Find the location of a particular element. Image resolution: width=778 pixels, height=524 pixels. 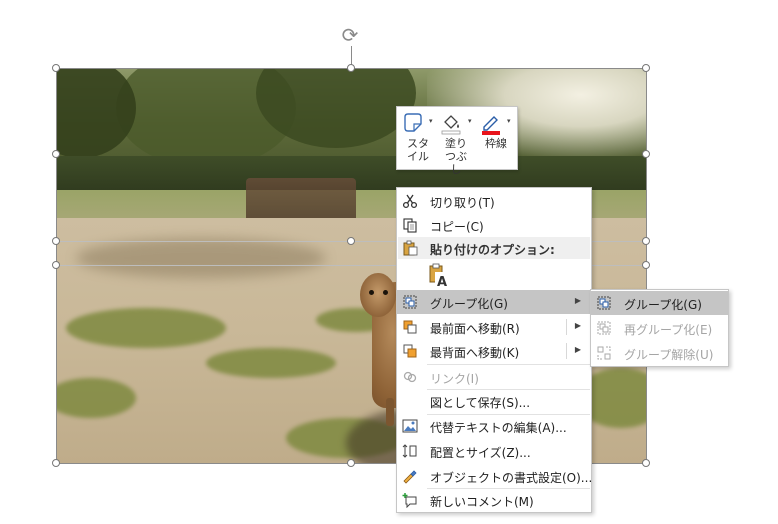

ungroup-icon is located at coordinates (604, 353).